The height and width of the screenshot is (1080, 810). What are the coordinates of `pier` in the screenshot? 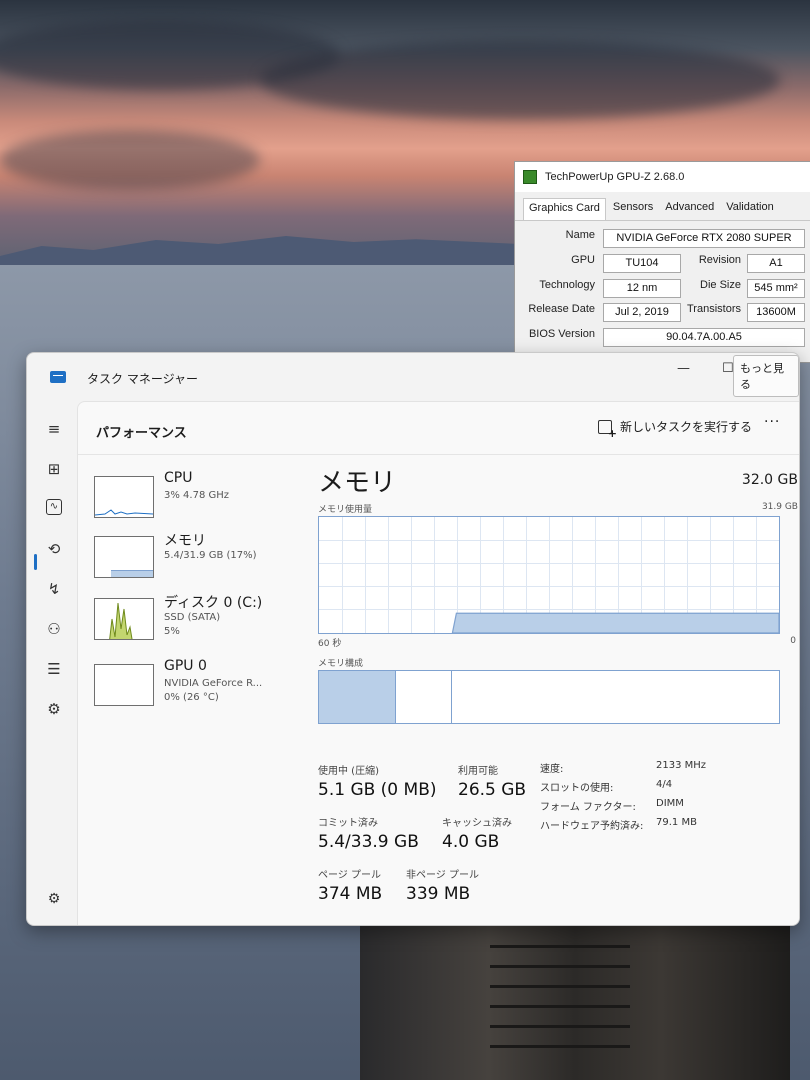 It's located at (575, 1002).